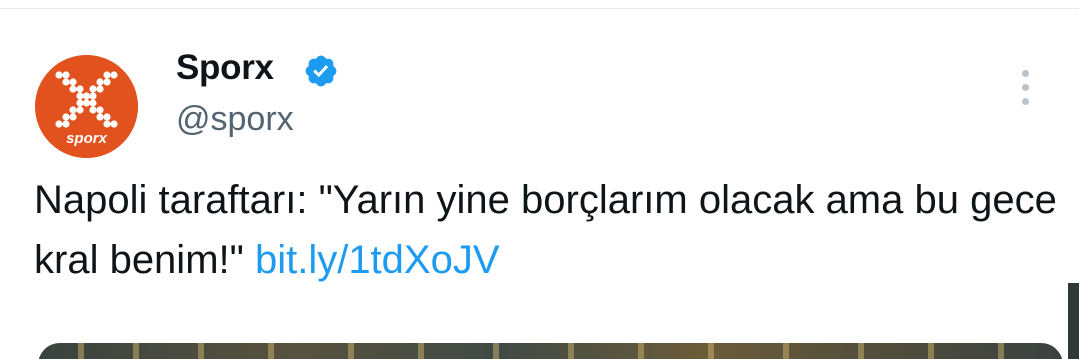 This screenshot has width=1079, height=359. What do you see at coordinates (377, 260) in the screenshot?
I see `tweet-link: bit.ly/1tdXoJV` at bounding box center [377, 260].